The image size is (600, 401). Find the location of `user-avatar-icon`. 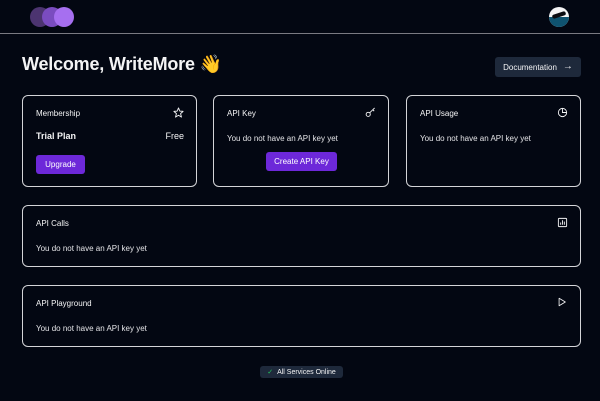

user-avatar-icon is located at coordinates (559, 17).